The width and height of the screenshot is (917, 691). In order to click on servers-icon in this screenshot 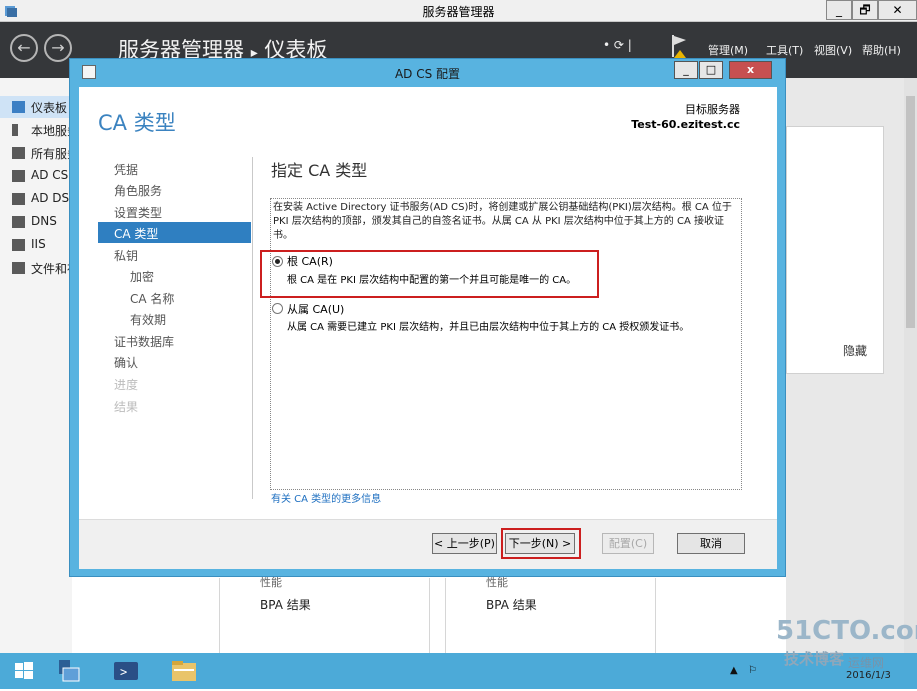, I will do `click(18, 153)`.